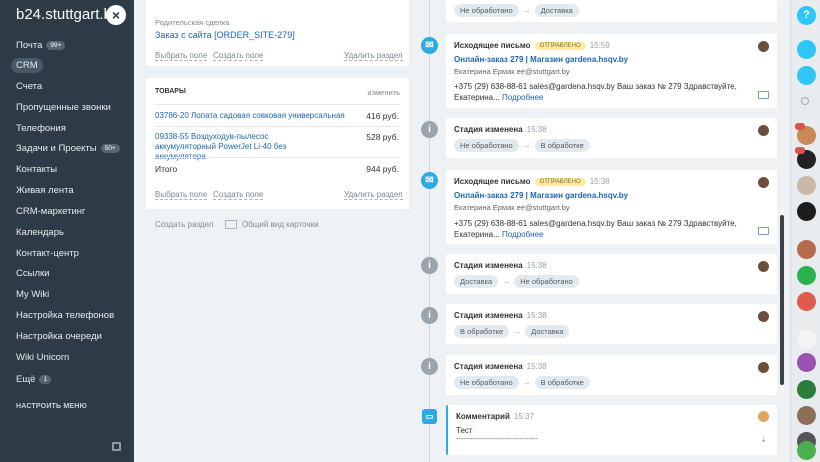  Describe the element at coordinates (65, 315) in the screenshot. I see `sidebar-item-phone-settings: Настройка телефонов` at that location.